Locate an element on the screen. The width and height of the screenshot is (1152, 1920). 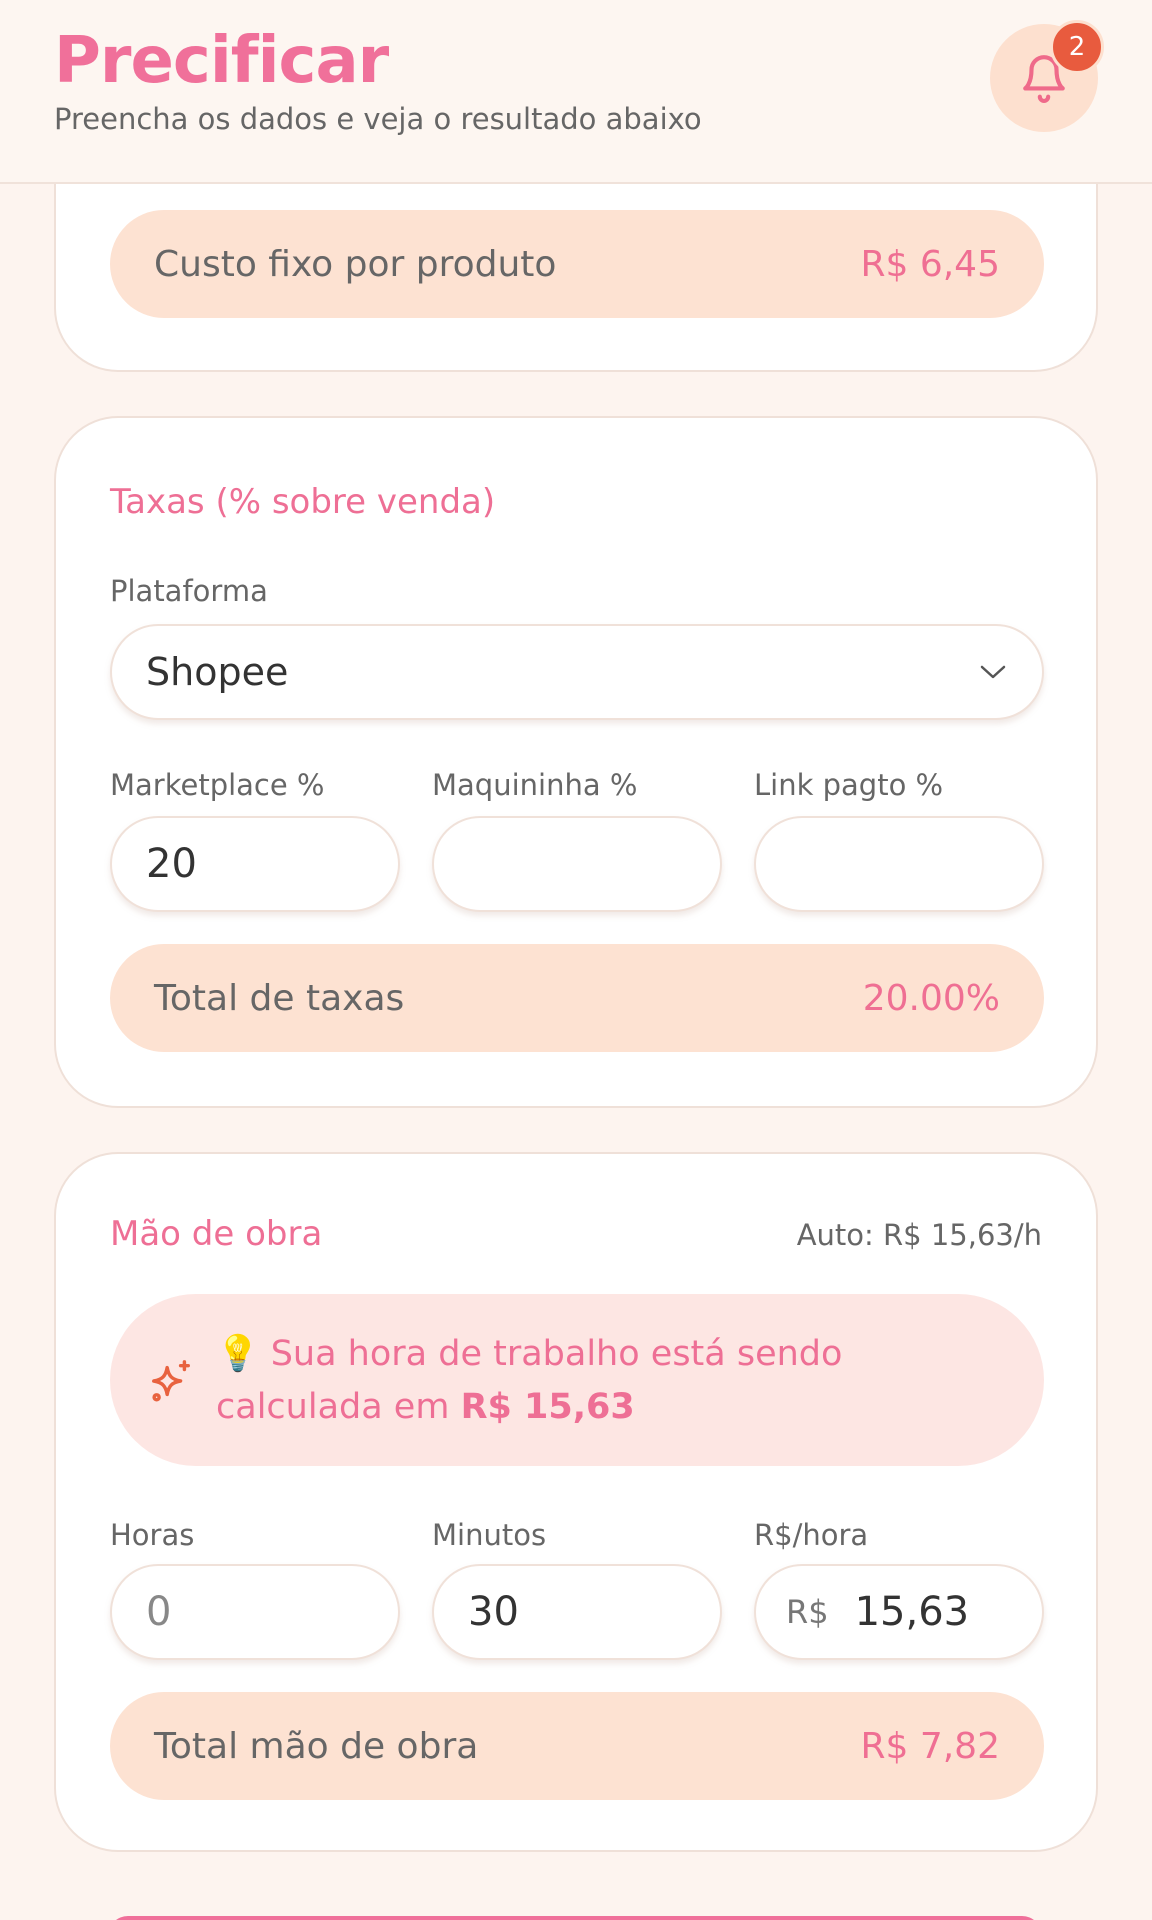
marketplace-input-value: 20 is located at coordinates (171, 864).